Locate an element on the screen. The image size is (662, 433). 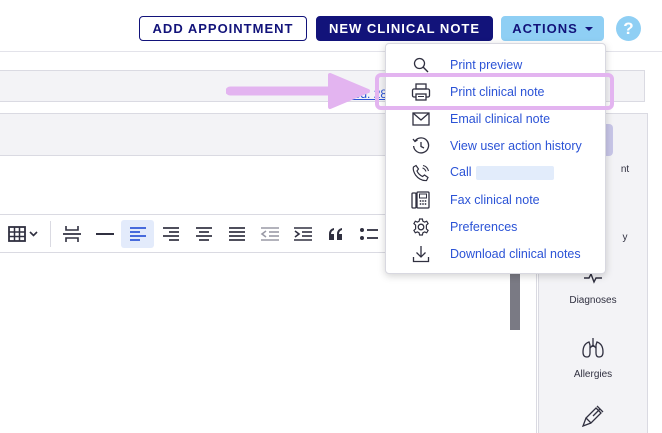
sidebar-item-label: Diagnoses is located at coordinates (593, 300).